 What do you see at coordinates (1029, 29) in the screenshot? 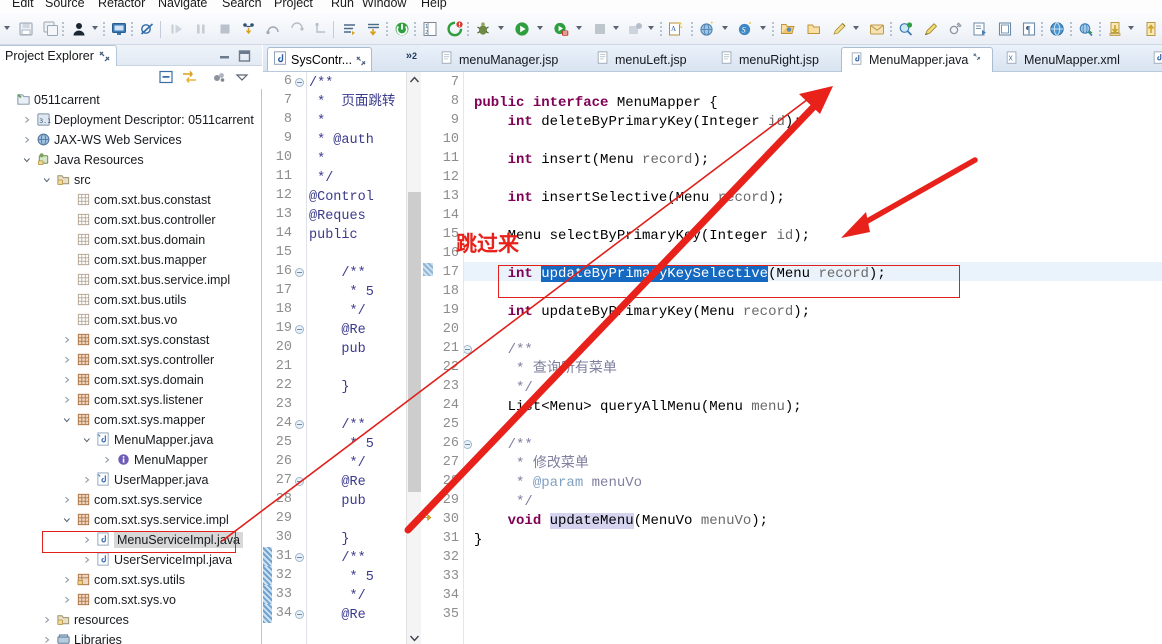
I see `pilcrow-icon: ¶` at bounding box center [1029, 29].